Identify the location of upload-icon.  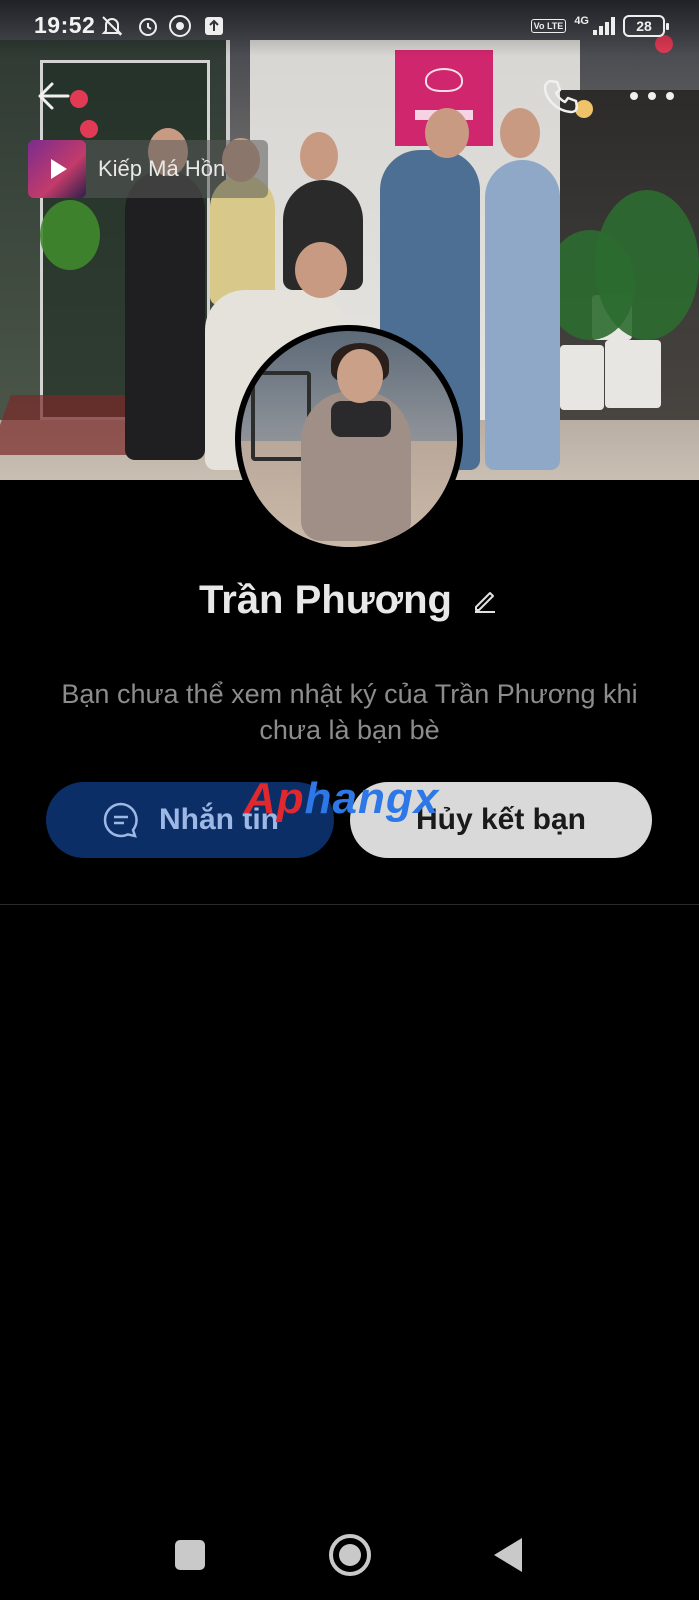
(214, 26).